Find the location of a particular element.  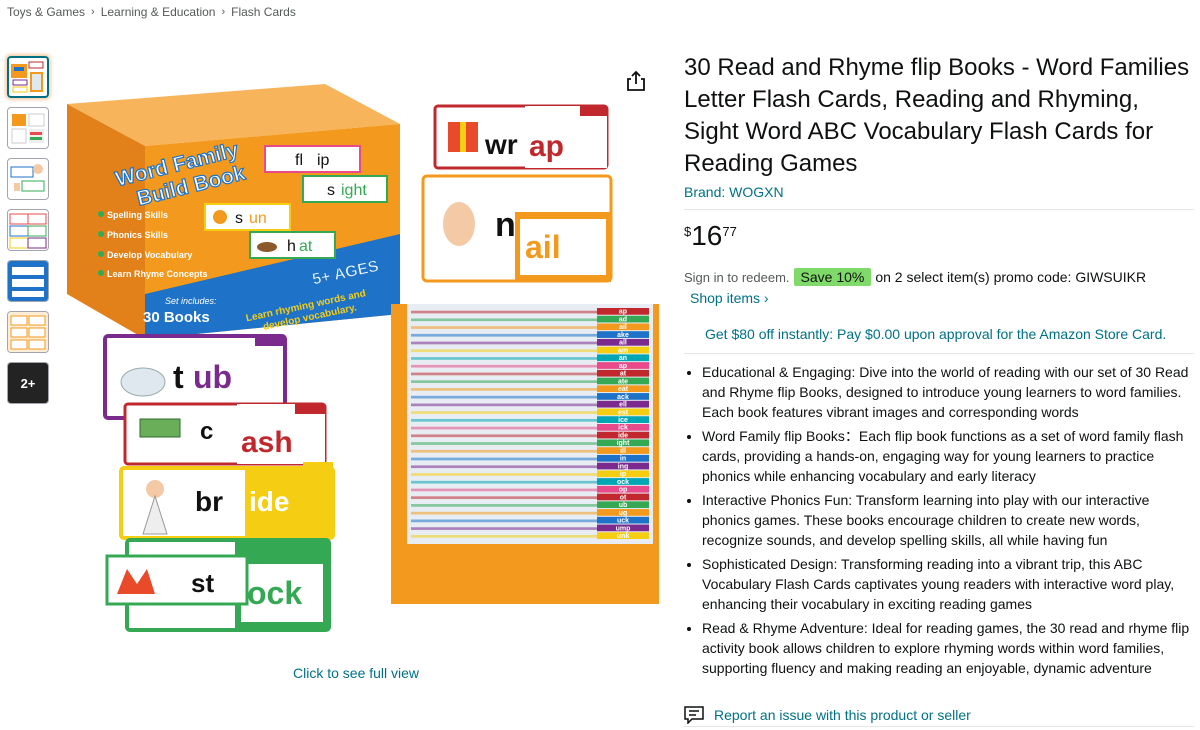

thumbnail-more: 2+ is located at coordinates (28, 383).